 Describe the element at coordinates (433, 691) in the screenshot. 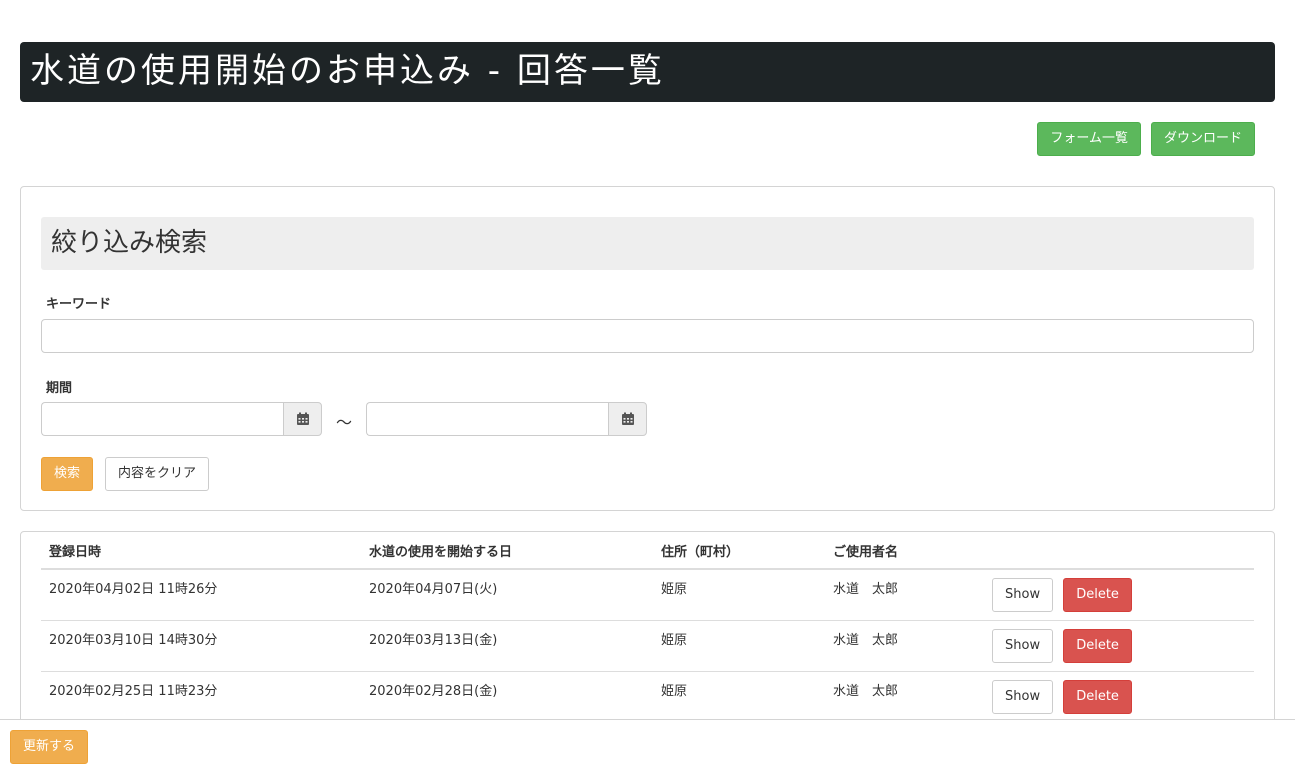

I see `start-date-cell: 2020年02月28日(金)` at that location.